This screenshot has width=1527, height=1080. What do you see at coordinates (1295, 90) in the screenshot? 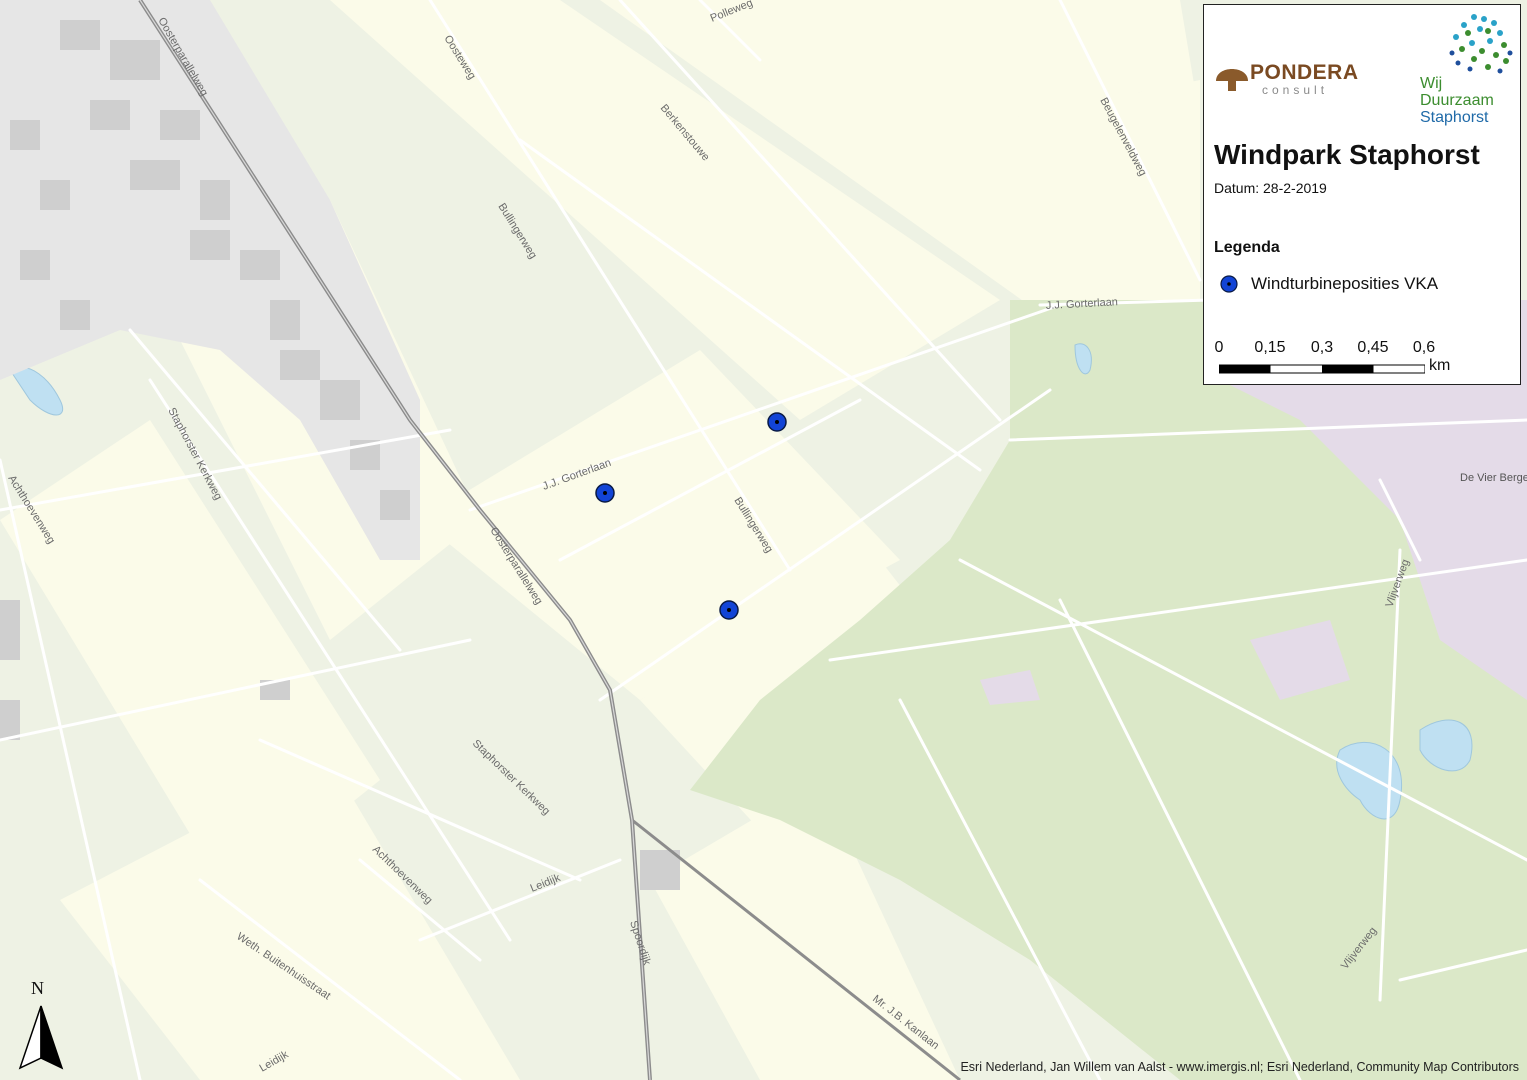
I see `pondera-sub: consult` at bounding box center [1295, 90].